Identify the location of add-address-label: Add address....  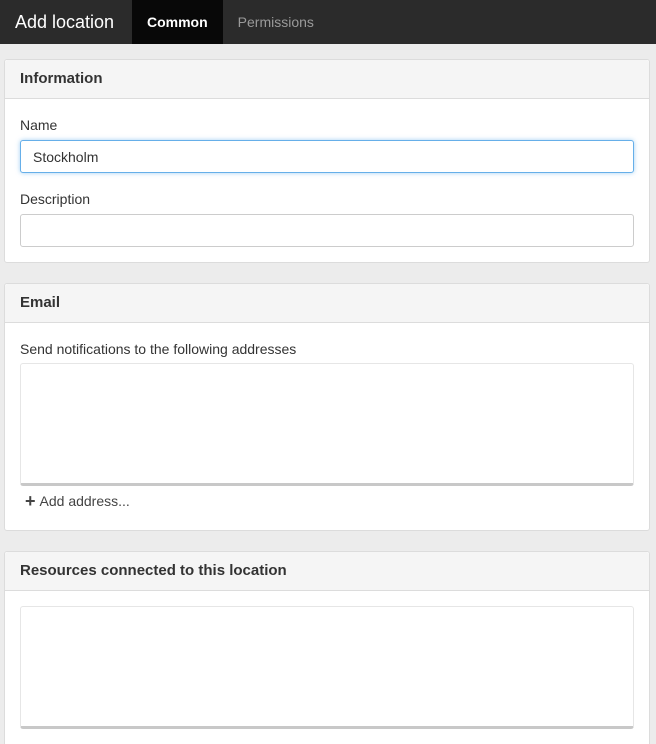
(84, 501).